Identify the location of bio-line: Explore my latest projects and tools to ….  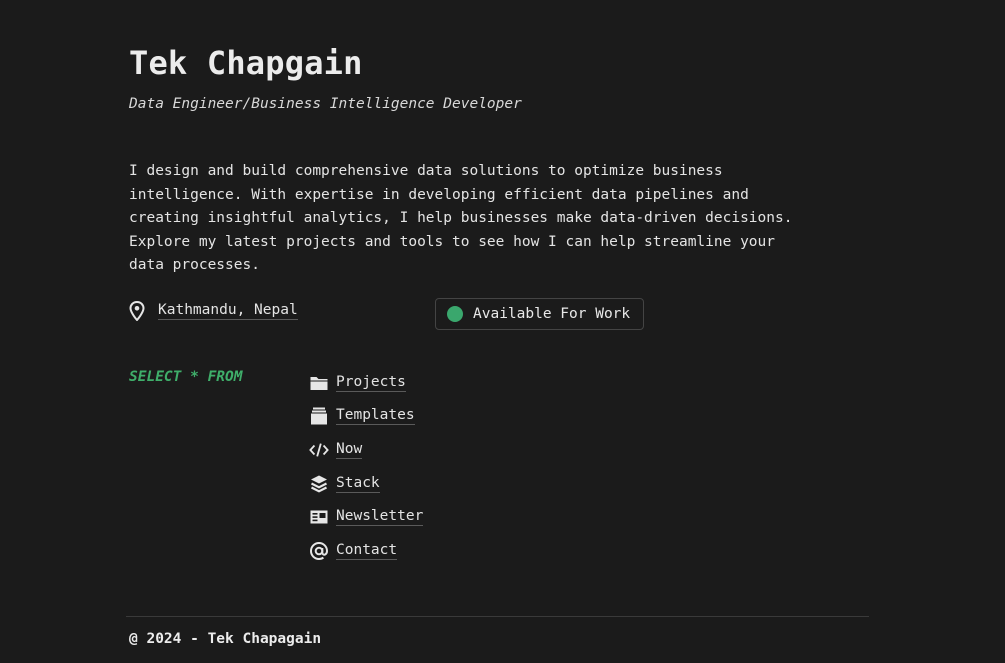
(452, 241).